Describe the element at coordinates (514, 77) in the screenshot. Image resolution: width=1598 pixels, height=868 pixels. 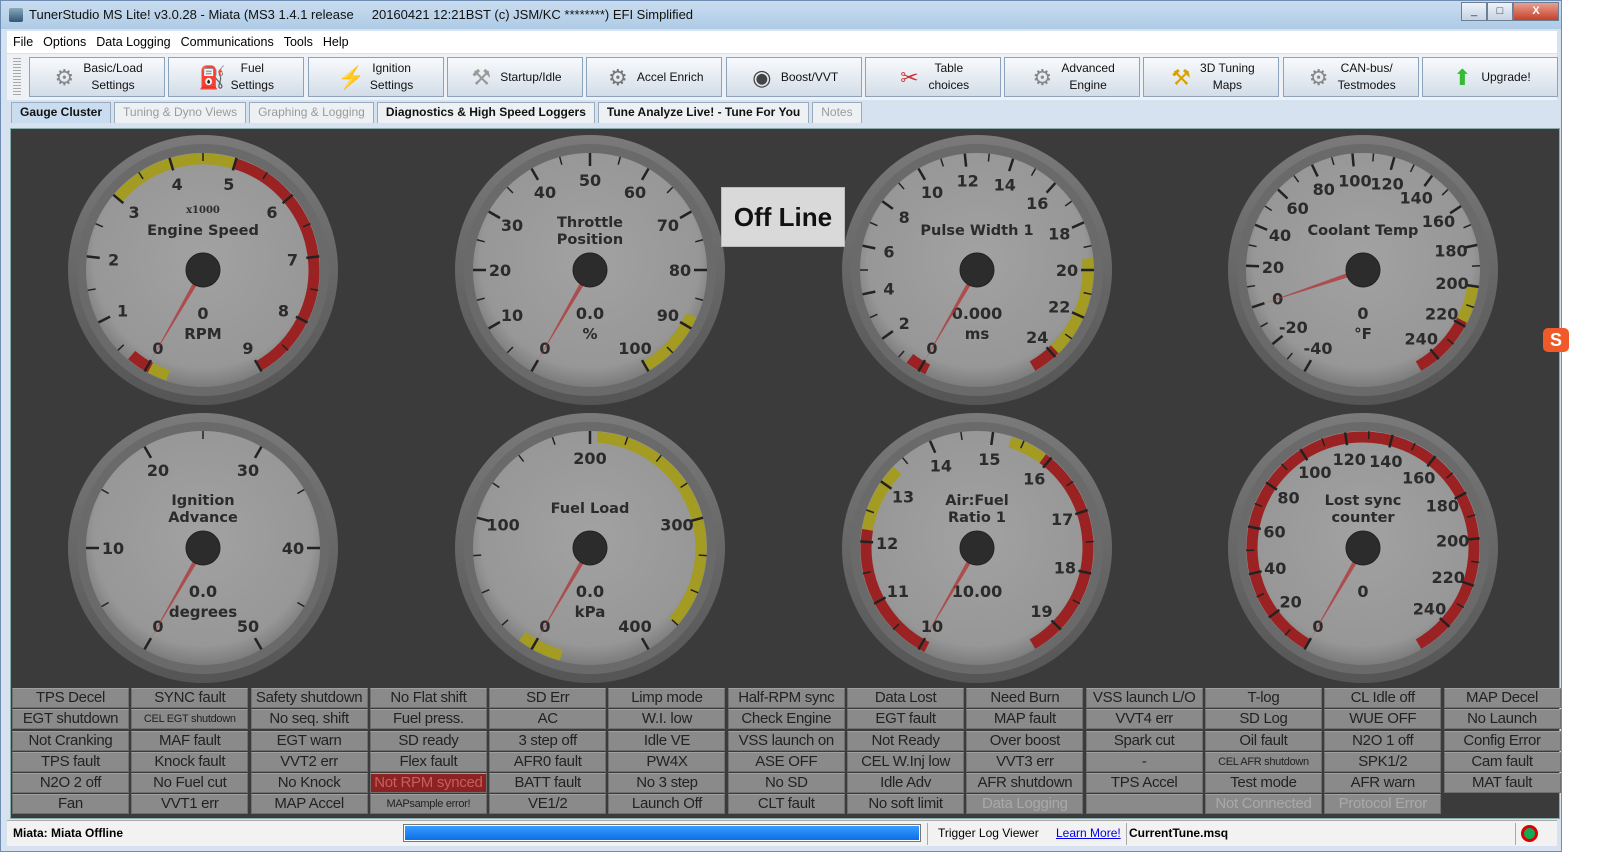
I see `toolbar-button-startup: ⚒ Startup/Idle` at that location.